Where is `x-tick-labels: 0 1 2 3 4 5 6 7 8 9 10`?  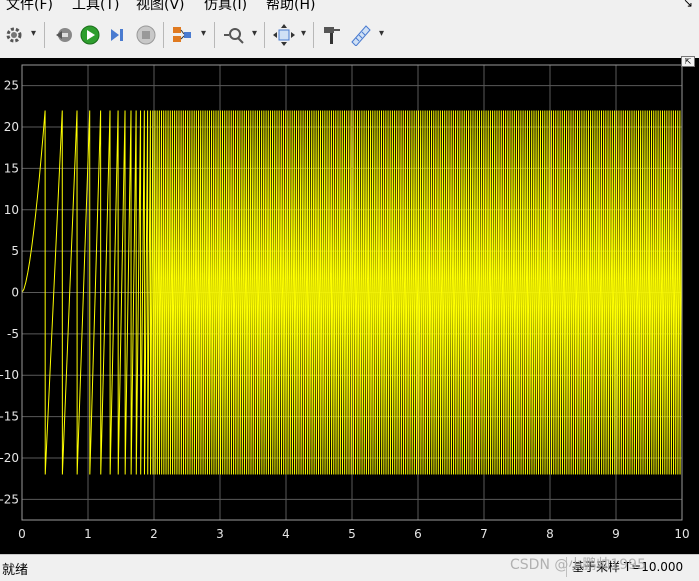 x-tick-labels: 0 1 2 3 4 5 6 7 8 9 10 is located at coordinates (353, 534).